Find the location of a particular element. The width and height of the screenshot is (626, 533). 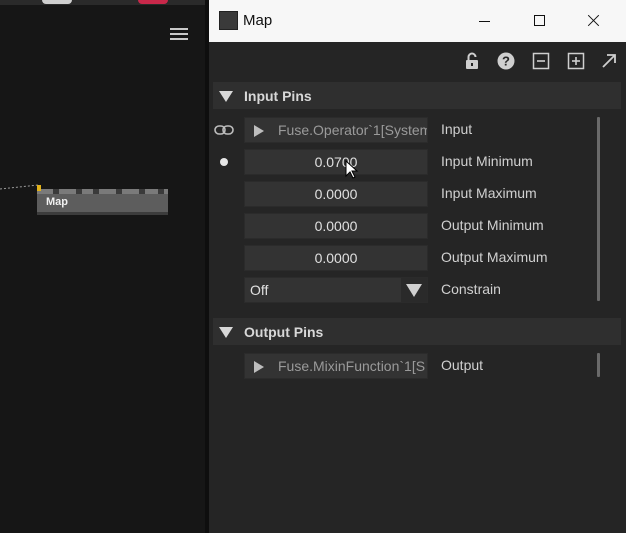

pin-row-input: Fuse.Operator`1[System Input is located at coordinates (409, 130).